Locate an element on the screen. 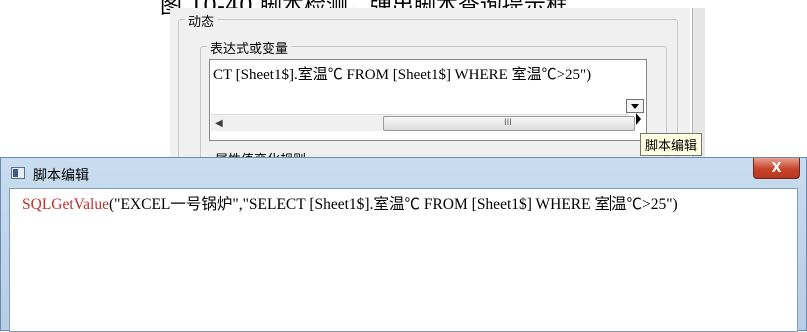 The width and height of the screenshot is (807, 332). expression-horizontal-scrollbar: ◀ III is located at coordinates (423, 122).